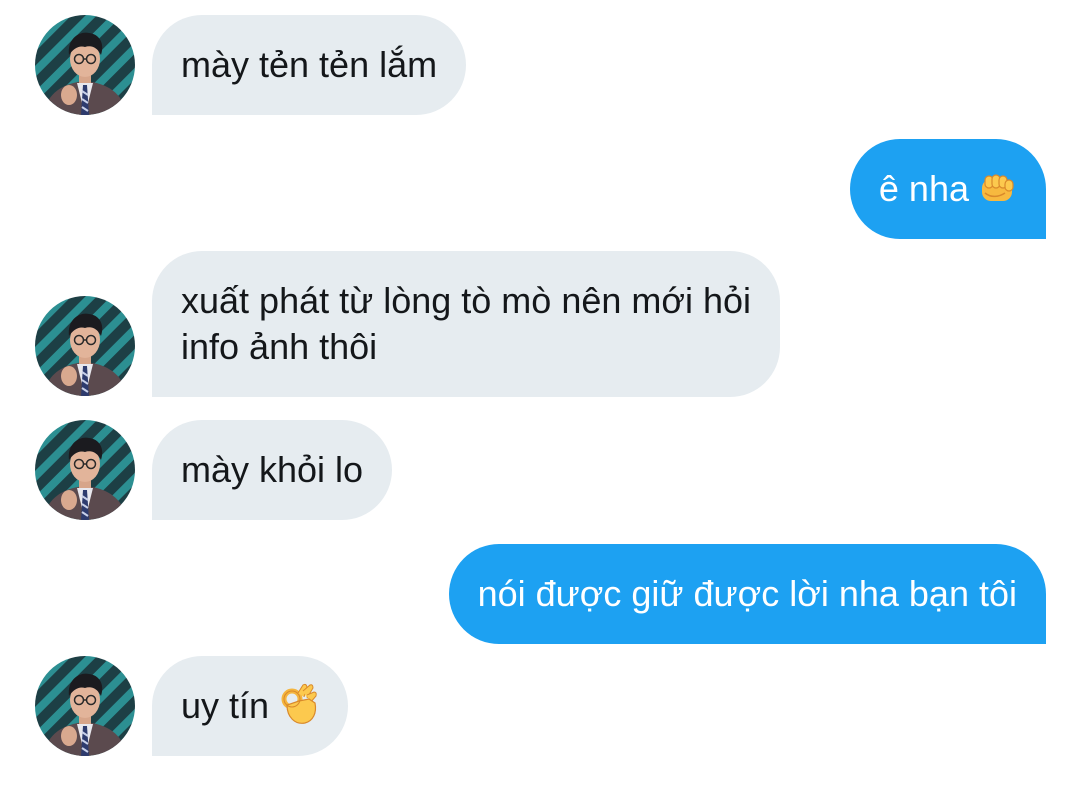 This screenshot has width=1080, height=787. Describe the element at coordinates (299, 705) in the screenshot. I see `ok-hand-icon` at that location.